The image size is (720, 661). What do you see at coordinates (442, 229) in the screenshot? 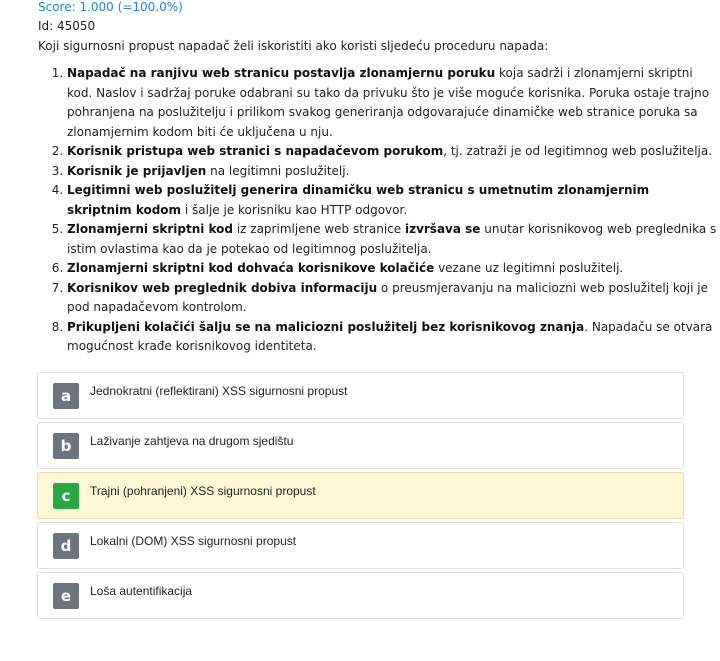
I see `step-bold-text: izvršava se` at bounding box center [442, 229].